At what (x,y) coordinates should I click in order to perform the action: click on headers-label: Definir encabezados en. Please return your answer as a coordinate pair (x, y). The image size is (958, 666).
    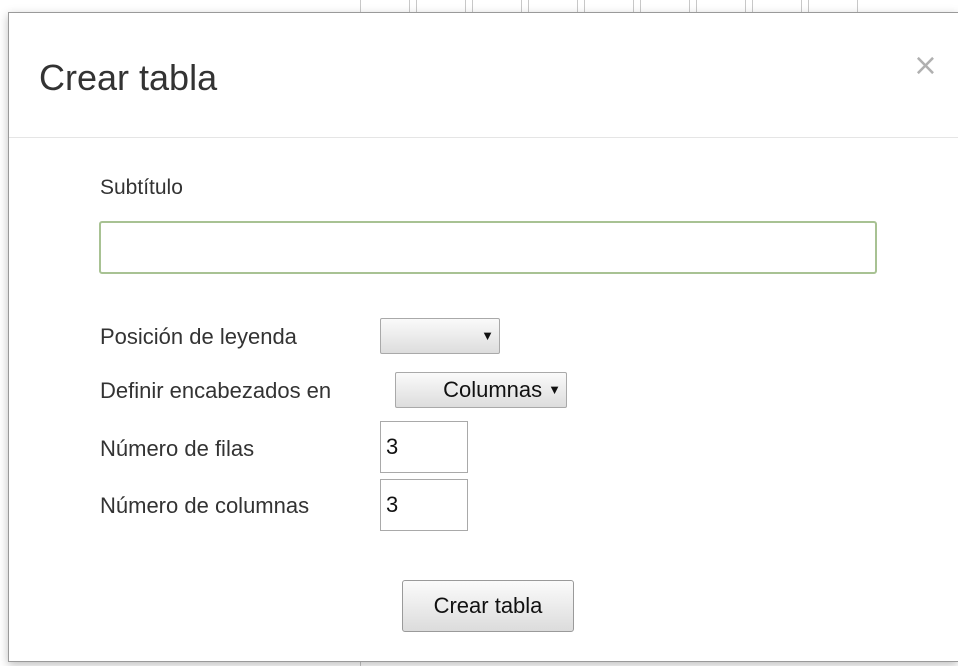
    Looking at the image, I should click on (216, 390).